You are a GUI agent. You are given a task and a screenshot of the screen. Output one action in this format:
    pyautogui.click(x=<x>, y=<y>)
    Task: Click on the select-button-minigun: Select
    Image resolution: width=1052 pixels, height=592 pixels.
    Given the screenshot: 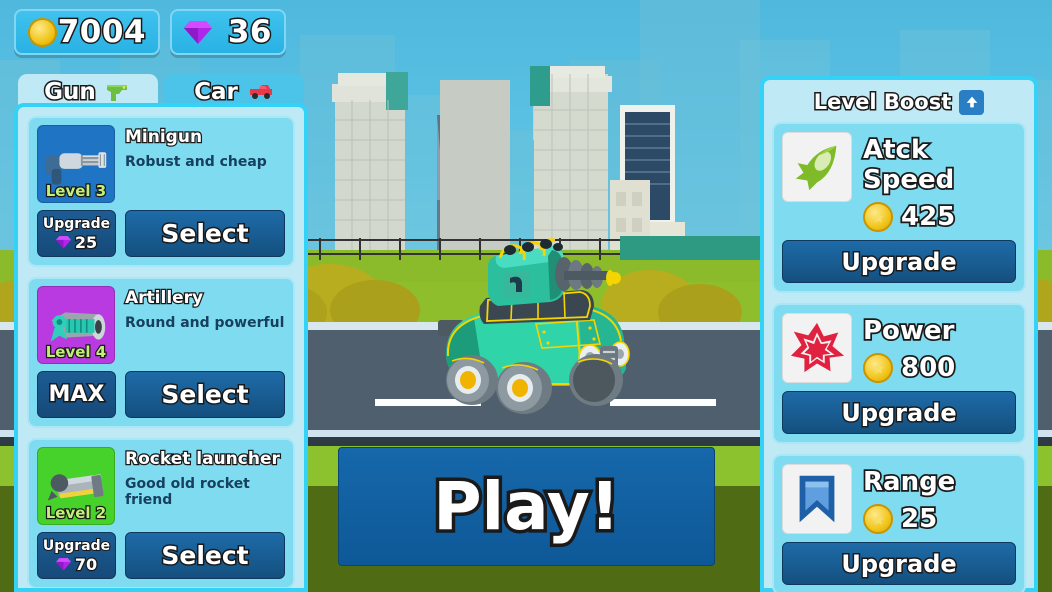 What is the action you would take?
    pyautogui.click(x=205, y=233)
    